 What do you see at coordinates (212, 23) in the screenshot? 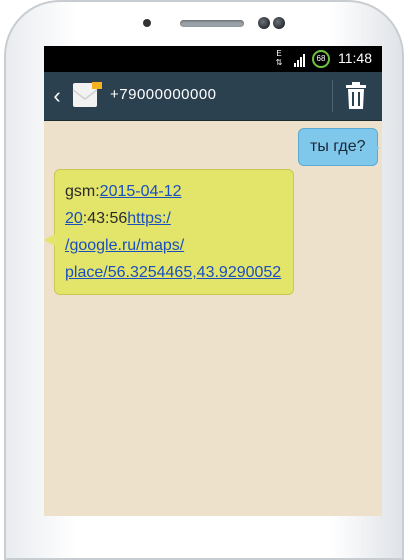
I see `earpiece-speaker` at bounding box center [212, 23].